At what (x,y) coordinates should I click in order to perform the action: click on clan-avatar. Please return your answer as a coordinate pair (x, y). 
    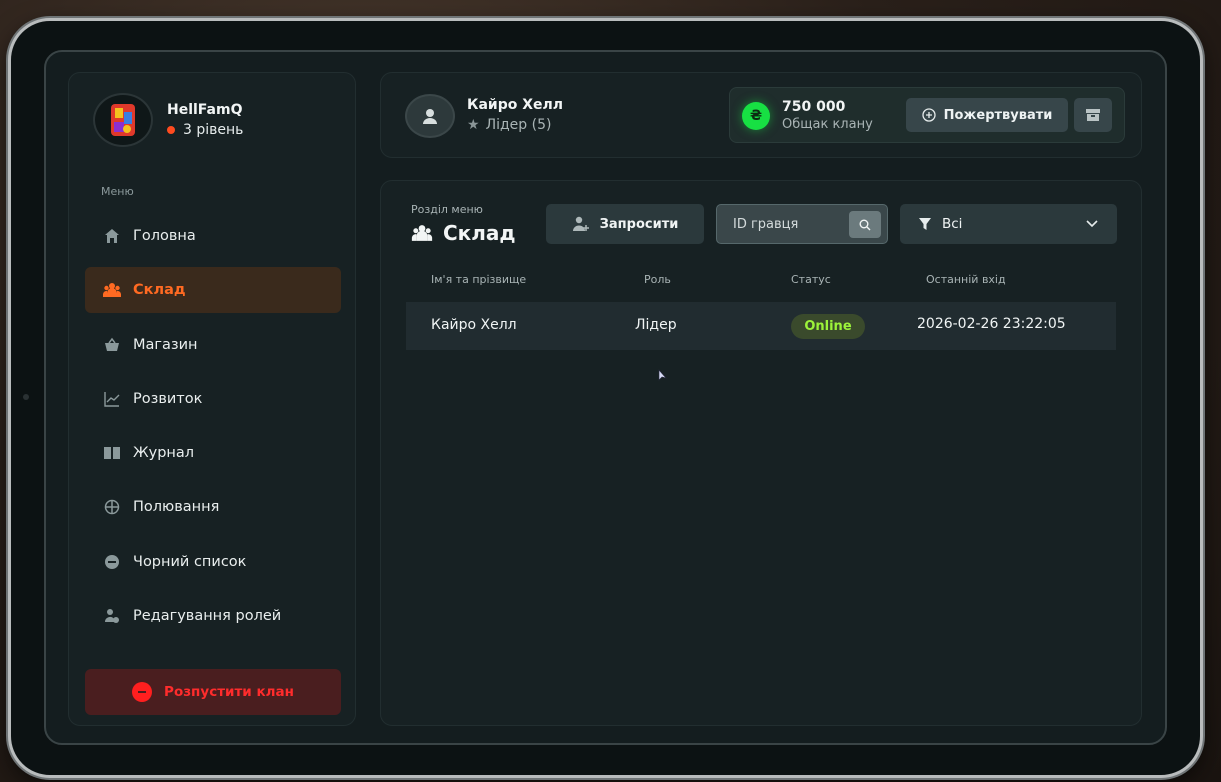
    Looking at the image, I should click on (123, 120).